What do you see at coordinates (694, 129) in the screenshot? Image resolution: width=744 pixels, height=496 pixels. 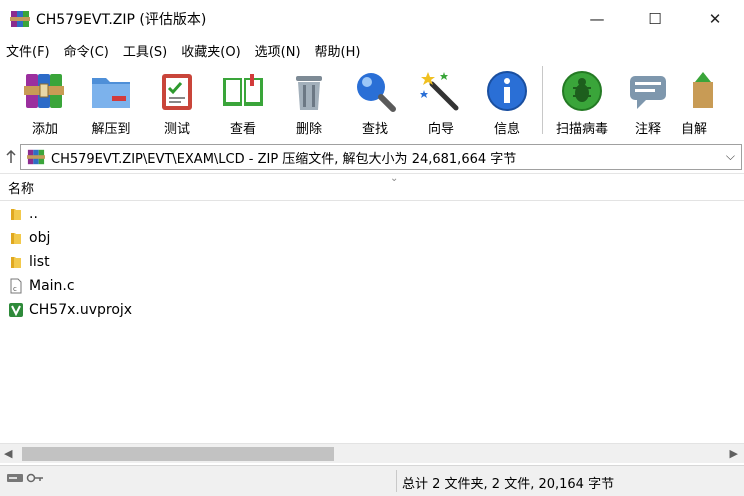 I see `sfx-label: 自解` at bounding box center [694, 129].